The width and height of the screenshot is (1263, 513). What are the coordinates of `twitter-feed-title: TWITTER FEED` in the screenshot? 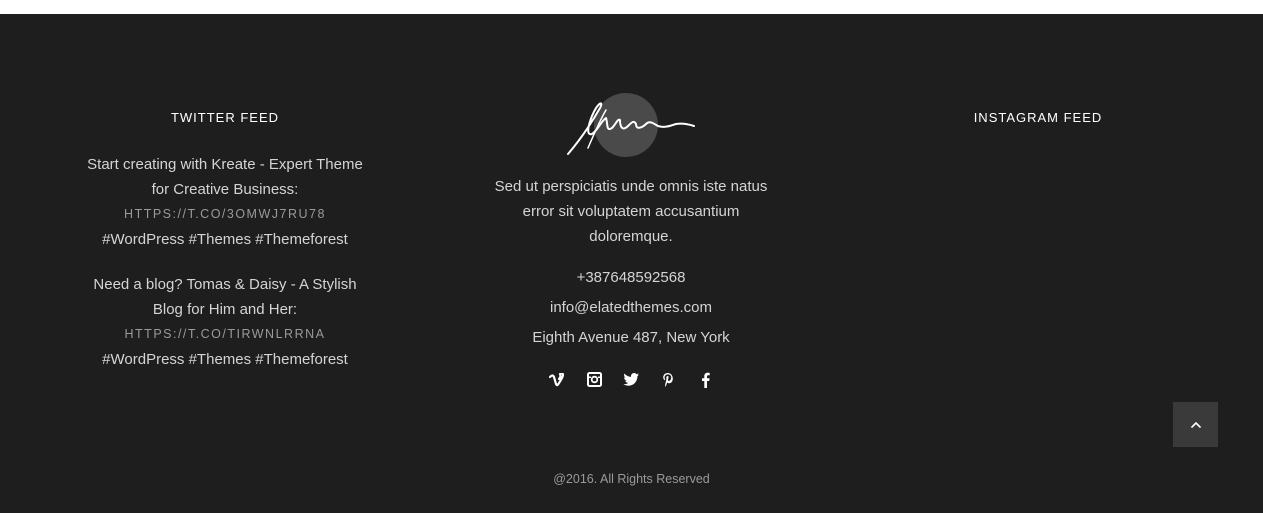 It's located at (225, 117).